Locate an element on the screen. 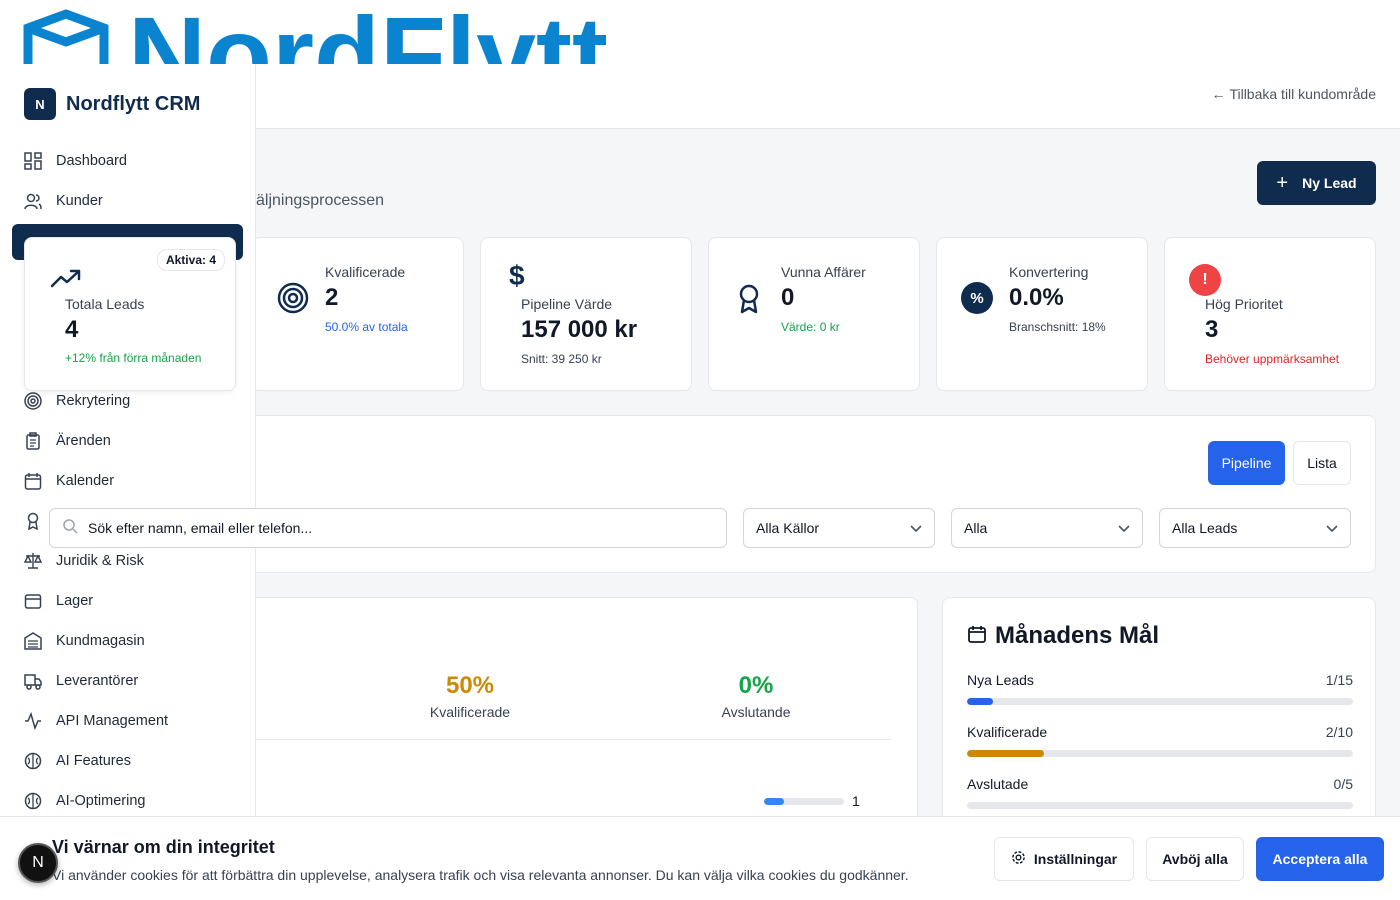 This screenshot has width=1400, height=900. conversion-funnel-card: 50% Kvalificerade 0% Avslutande 1 is located at coordinates (587, 712).